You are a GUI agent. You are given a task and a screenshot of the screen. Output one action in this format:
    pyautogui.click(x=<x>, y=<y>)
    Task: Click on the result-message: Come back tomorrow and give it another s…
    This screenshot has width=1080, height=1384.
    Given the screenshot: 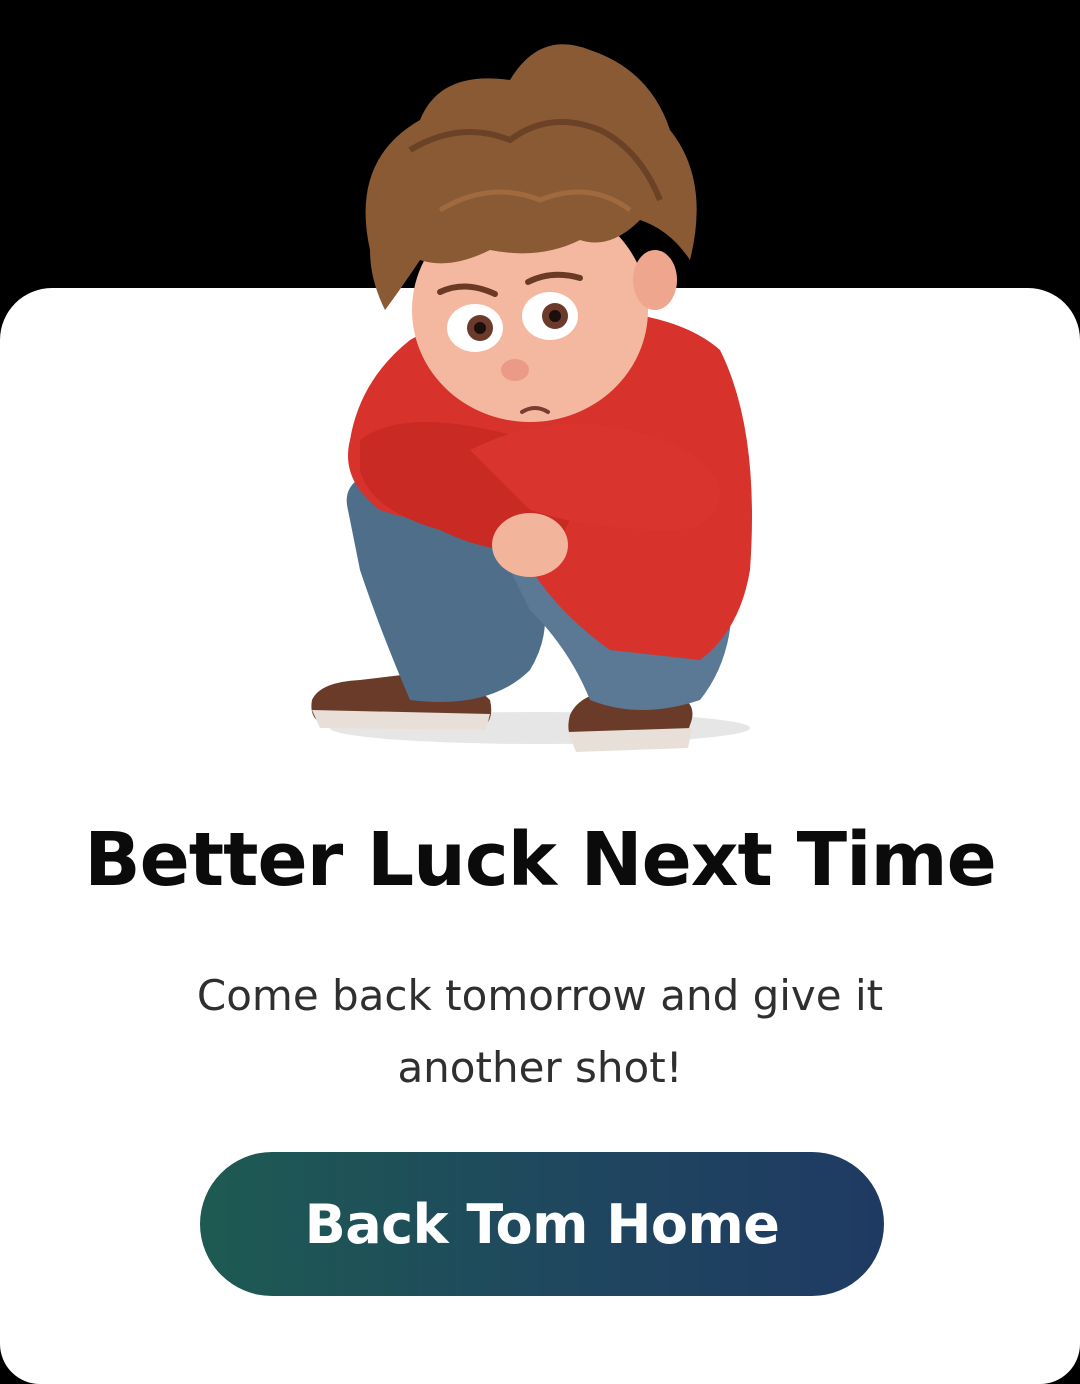 What is the action you would take?
    pyautogui.click(x=540, y=1031)
    